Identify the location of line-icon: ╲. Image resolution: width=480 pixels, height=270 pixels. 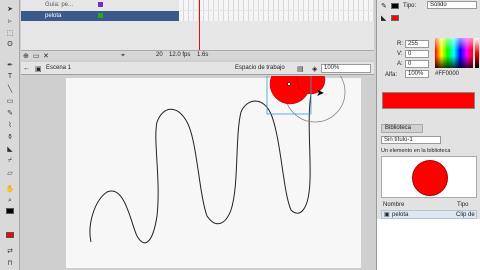
(10, 88).